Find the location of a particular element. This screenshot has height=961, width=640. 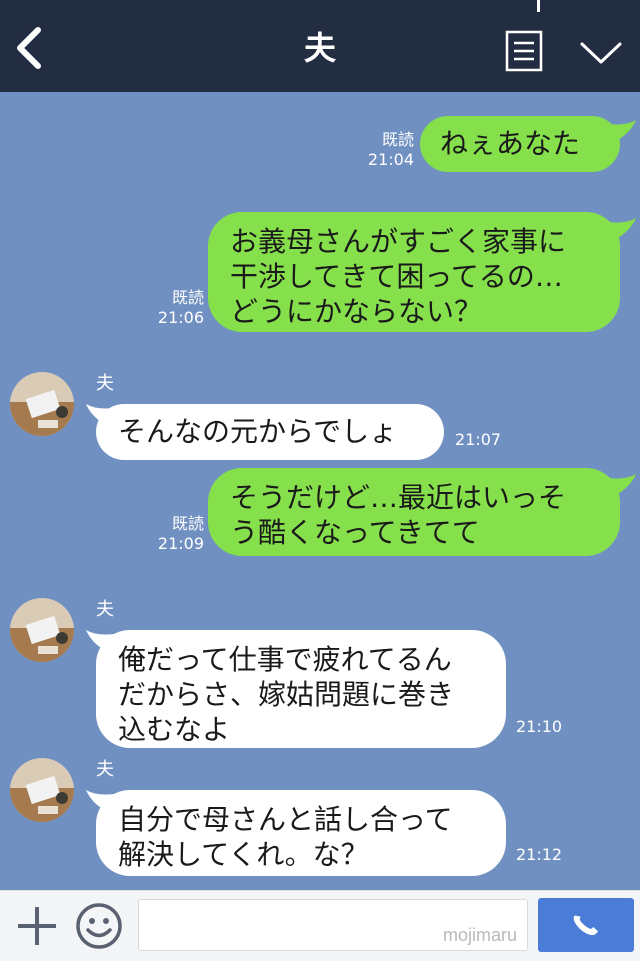

message-status: 既読 21:04 is located at coordinates (387, 150).